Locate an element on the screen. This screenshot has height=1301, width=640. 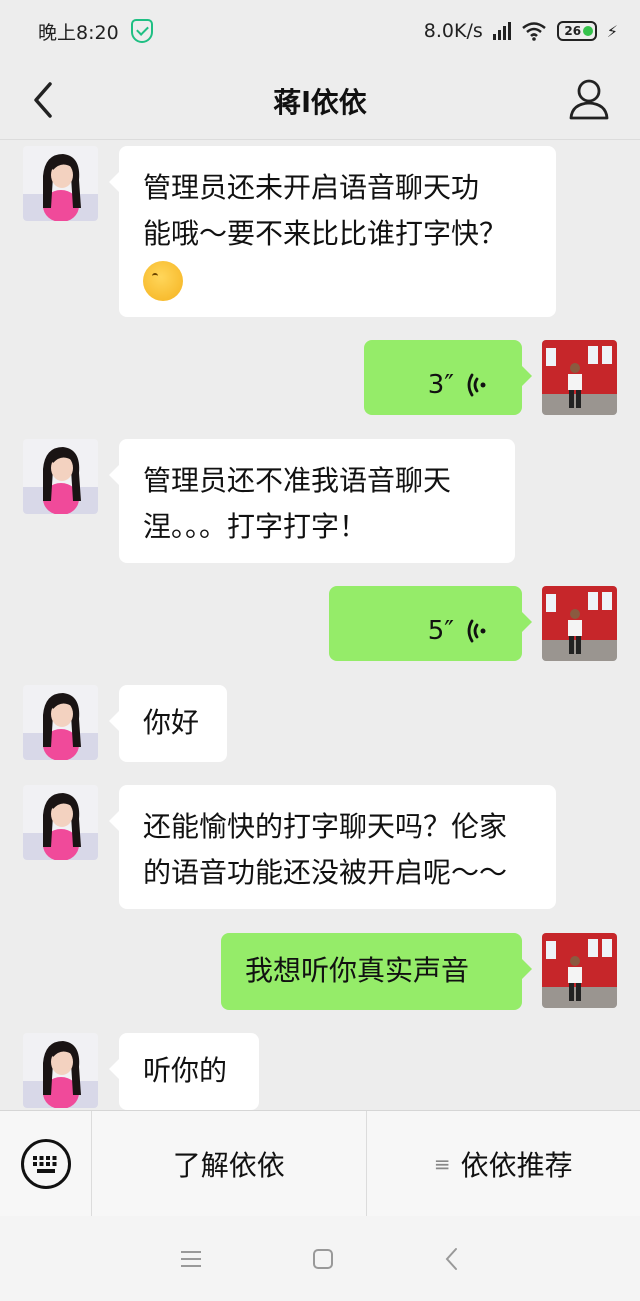
menu-about-label: 了解依依 is located at coordinates (228, 1165).